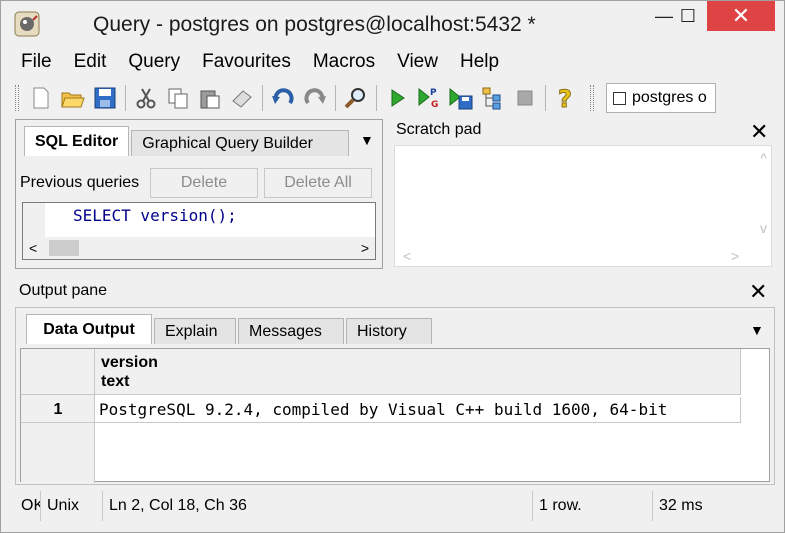 The width and height of the screenshot is (785, 533). What do you see at coordinates (115, 381) in the screenshot?
I see `column-type: text` at bounding box center [115, 381].